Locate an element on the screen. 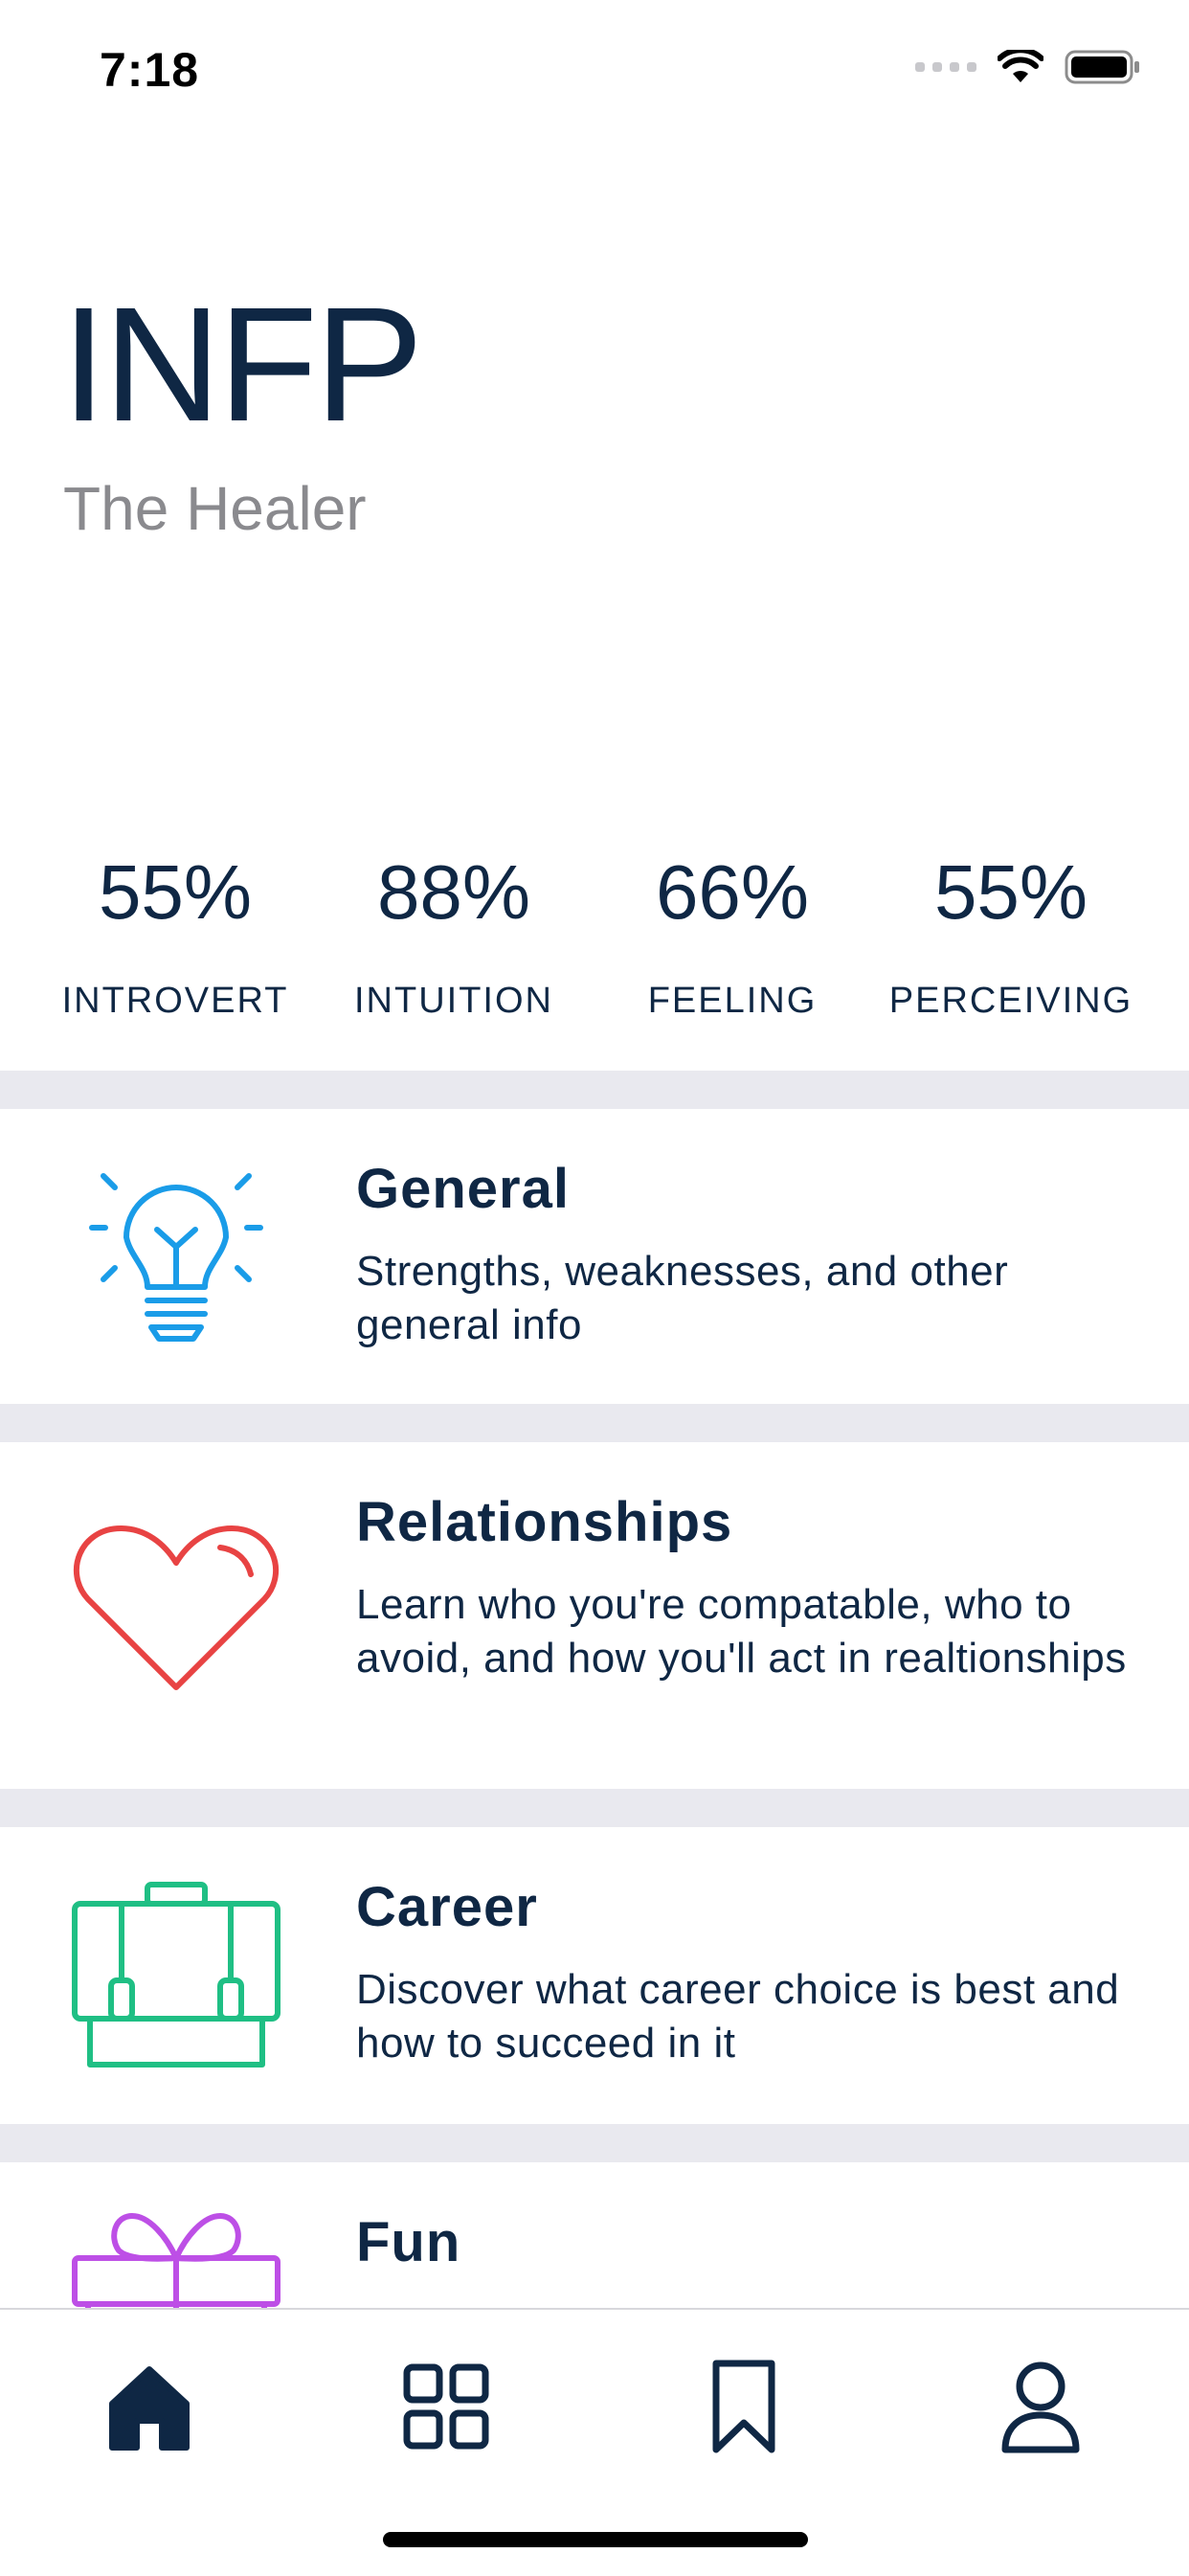 The height and width of the screenshot is (2576, 1189). stat-value: 88% is located at coordinates (453, 892).